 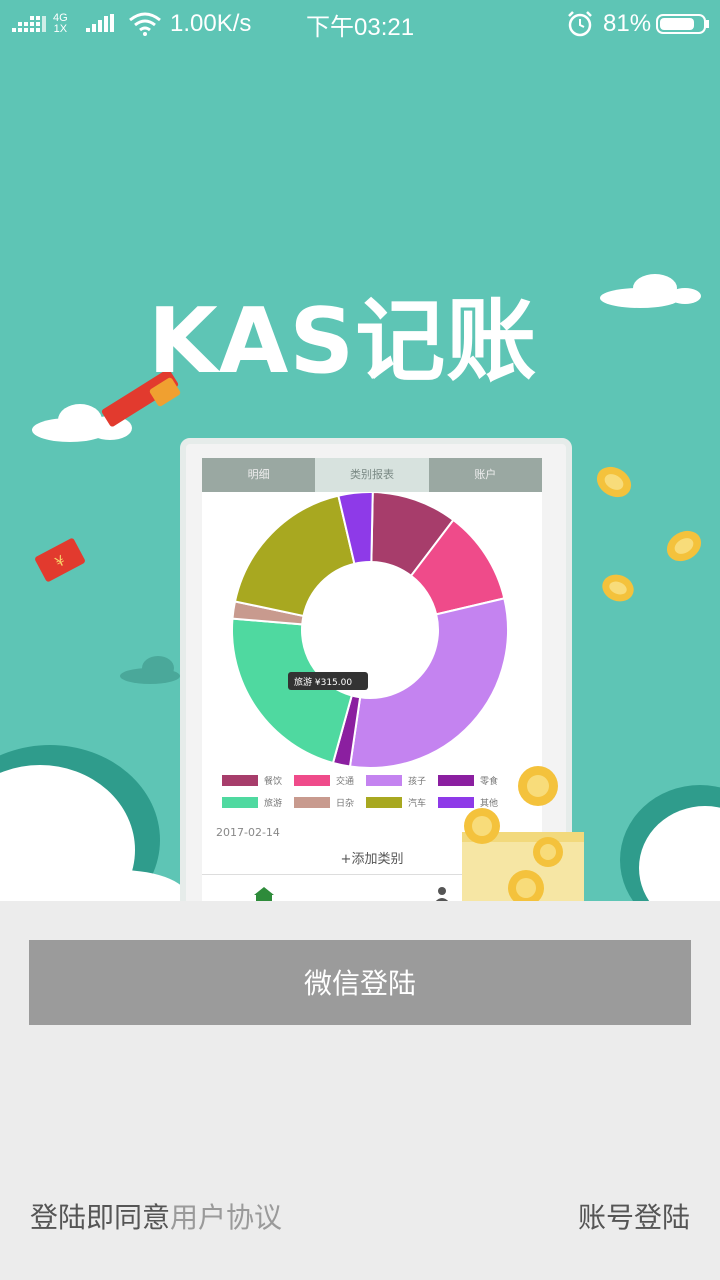 I want to click on status-bar: 4G 1X 1.00K/s 下午03:21 81%, so click(x=360, y=24).